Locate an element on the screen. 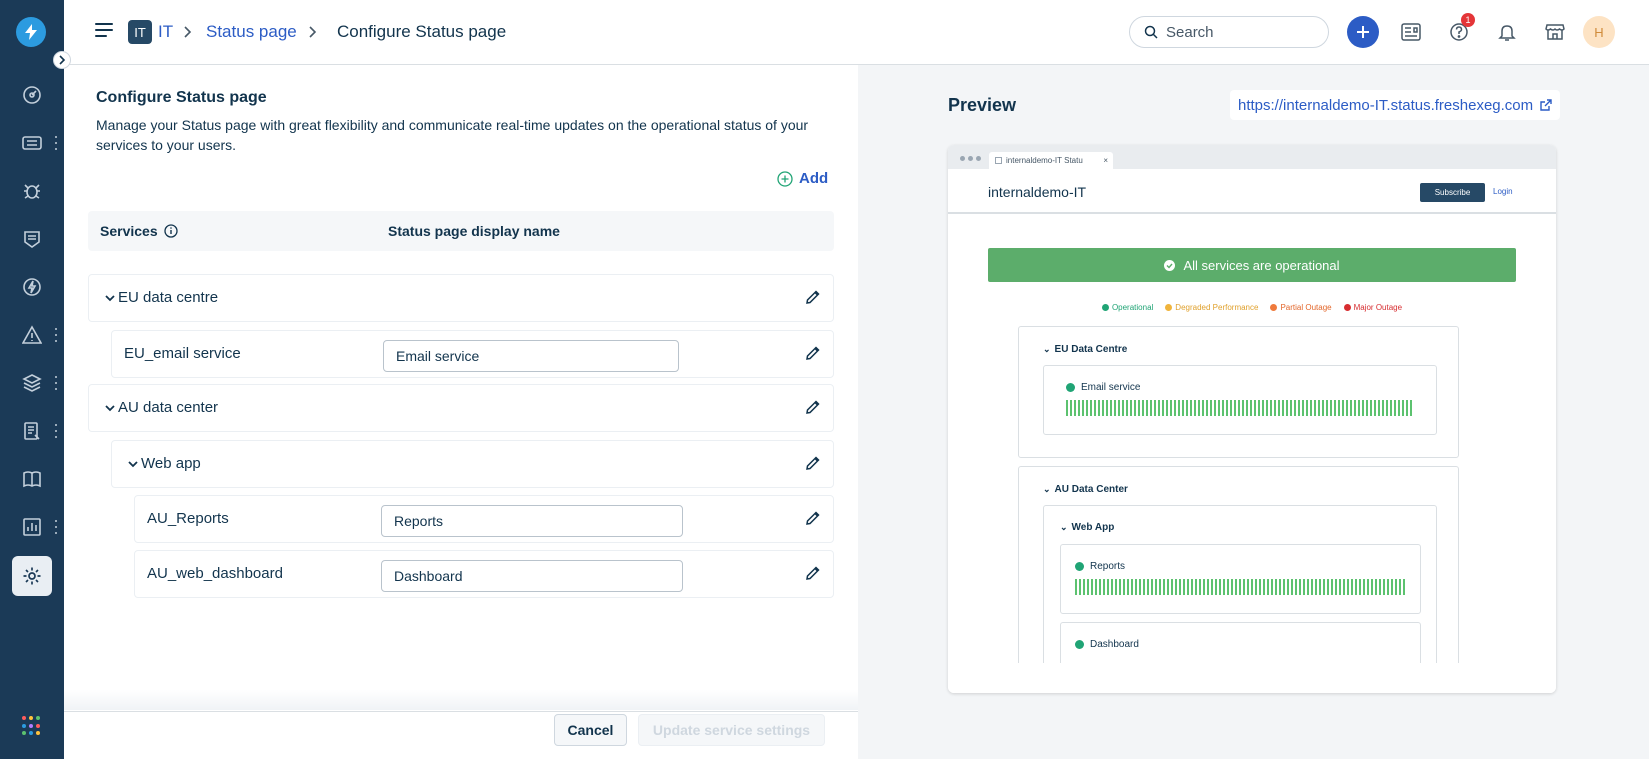  info-icon is located at coordinates (170, 231).